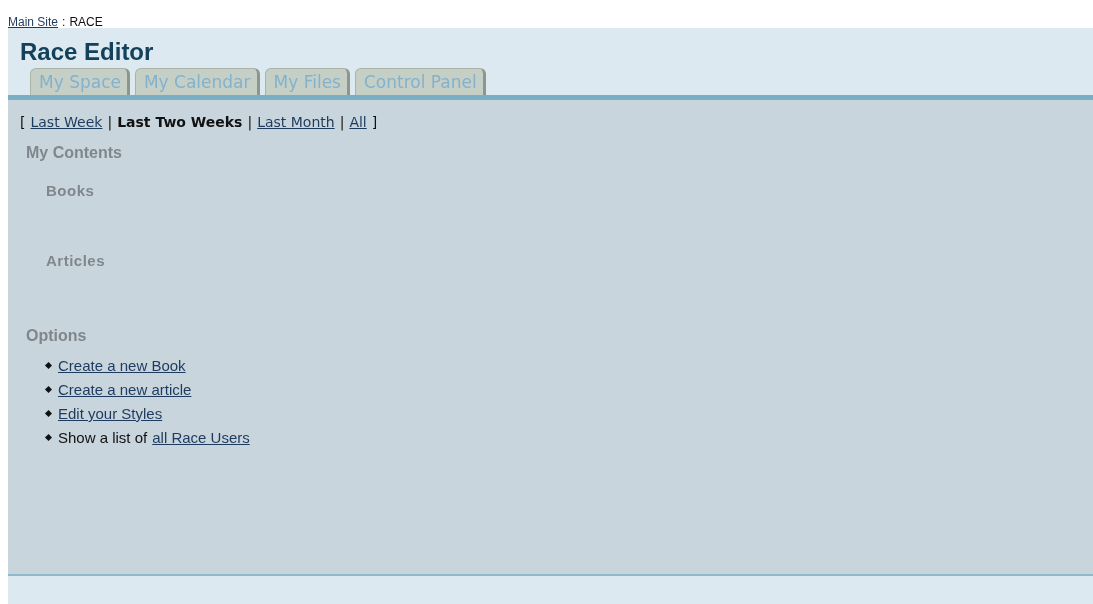  Describe the element at coordinates (76, 261) in the screenshot. I see `subsection-heading: Articles` at that location.